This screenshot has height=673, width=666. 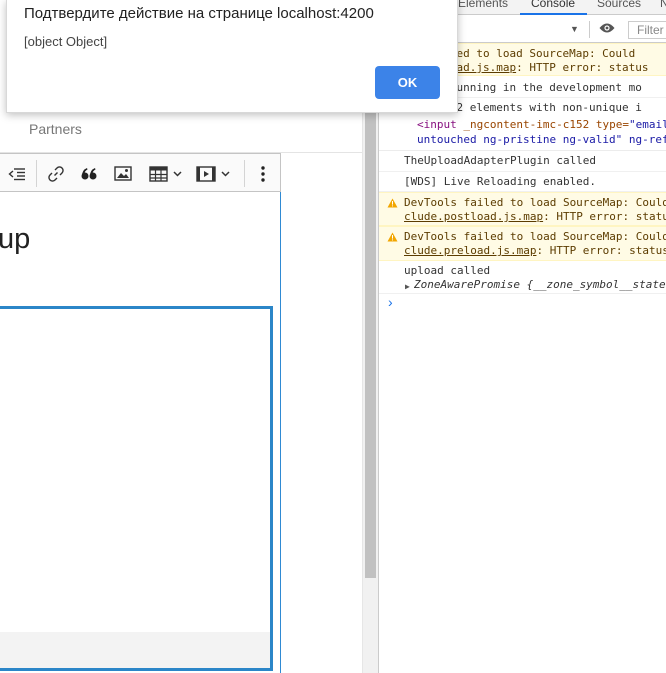 What do you see at coordinates (15, 239) in the screenshot?
I see `editor-heading: up` at bounding box center [15, 239].